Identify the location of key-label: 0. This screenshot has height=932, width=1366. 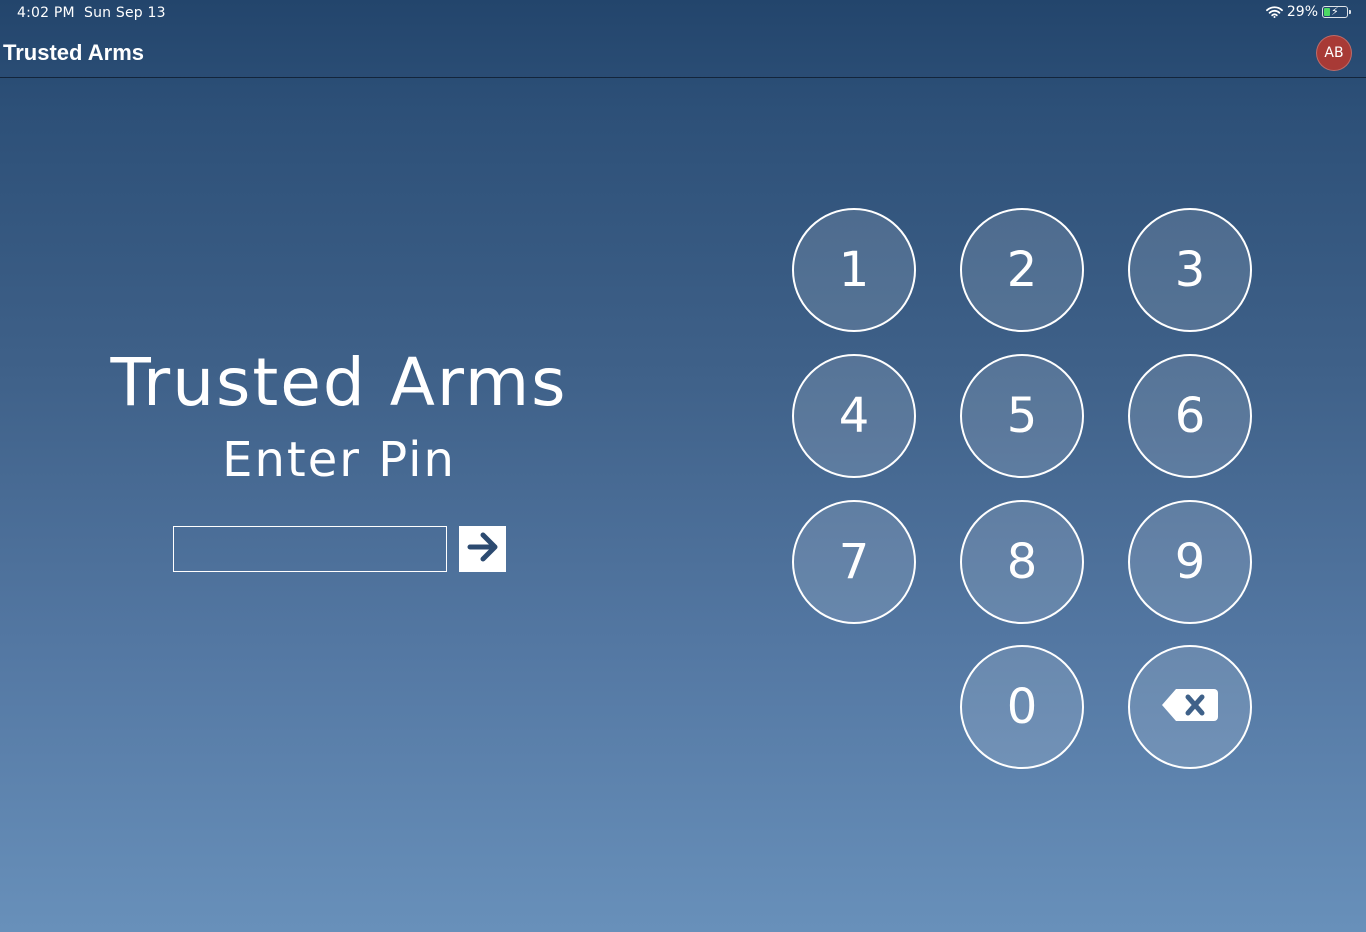
(1022, 707).